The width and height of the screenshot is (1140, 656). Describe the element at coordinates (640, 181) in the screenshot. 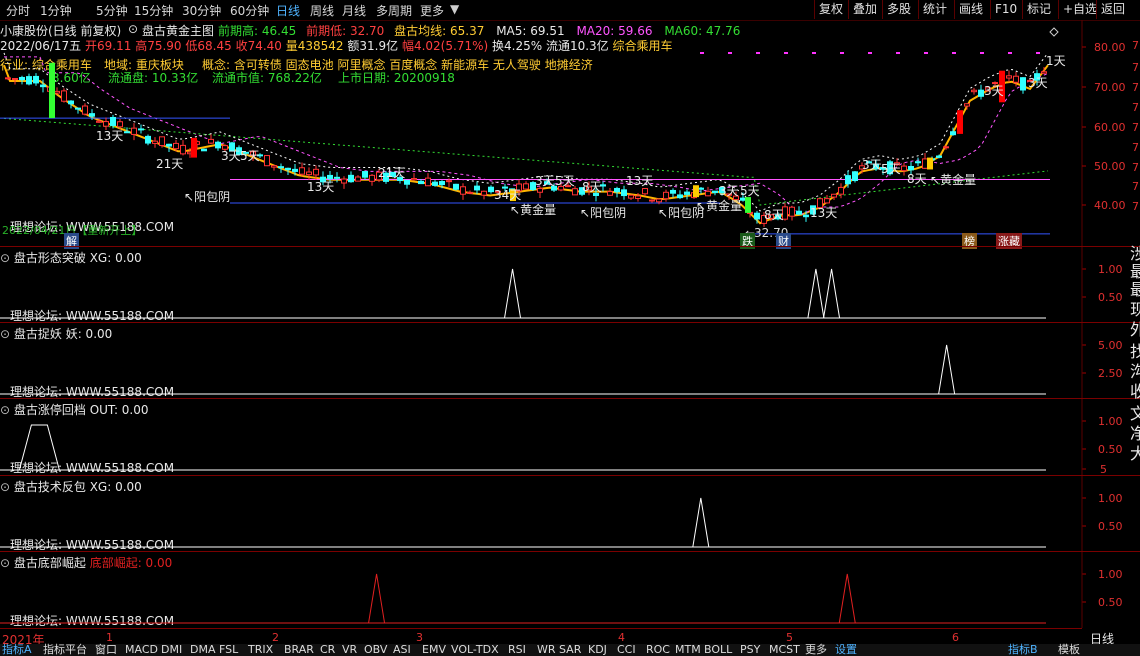

I see `cycle-label-13c: 13天` at that location.